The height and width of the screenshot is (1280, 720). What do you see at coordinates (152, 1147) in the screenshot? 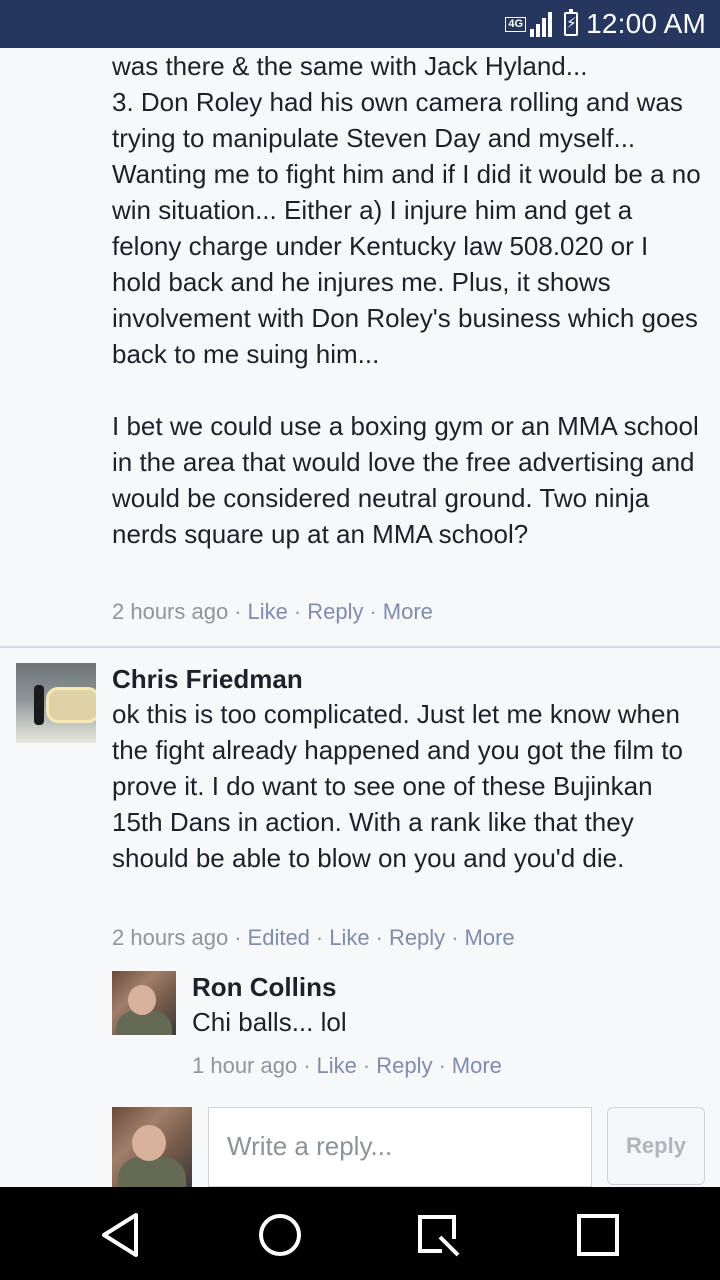
I see `current-user-avatar` at bounding box center [152, 1147].